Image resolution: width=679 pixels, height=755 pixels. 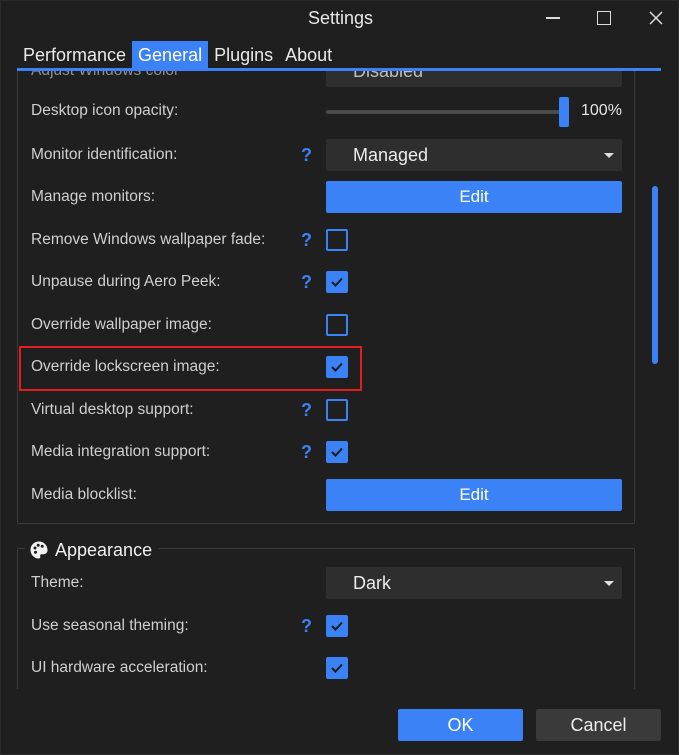 What do you see at coordinates (601, 110) in the screenshot?
I see `opacity-value: 100%` at bounding box center [601, 110].